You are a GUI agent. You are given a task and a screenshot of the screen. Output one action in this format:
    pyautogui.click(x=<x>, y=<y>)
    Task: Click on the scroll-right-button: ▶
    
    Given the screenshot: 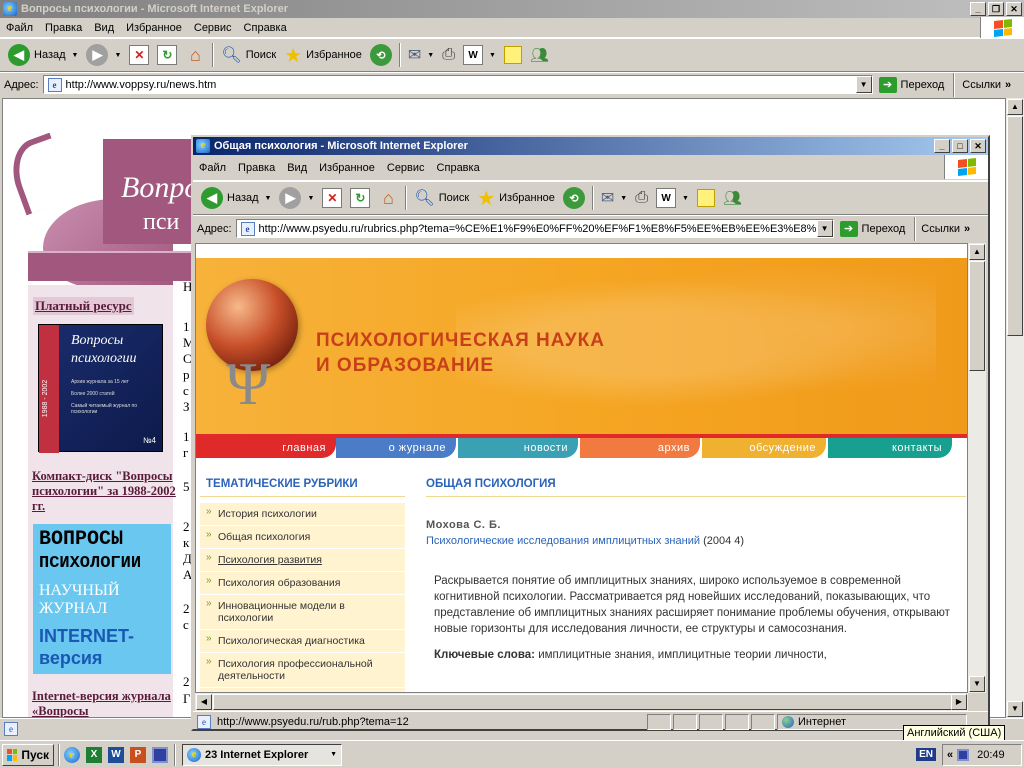 What is the action you would take?
    pyautogui.click(x=959, y=702)
    